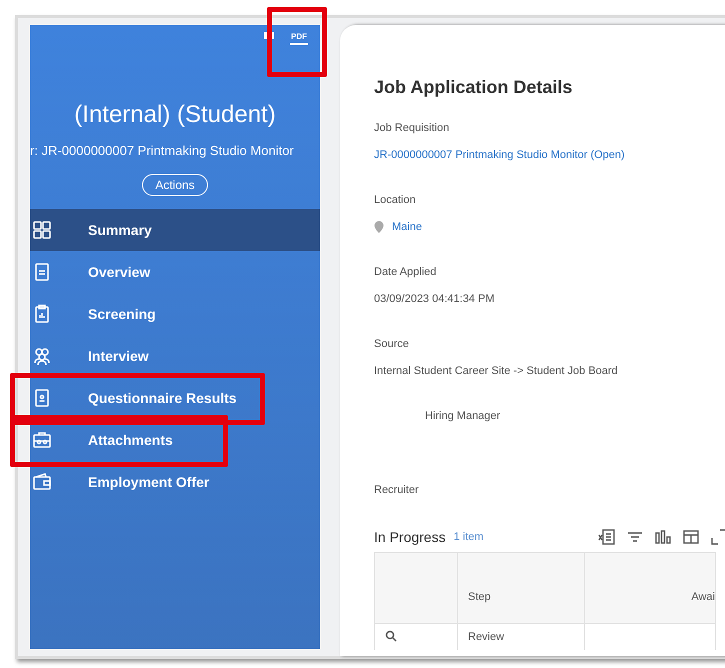 This screenshot has width=725, height=668. I want to click on field-value: JR-0000000007 Printmaking Studio Monitor (Open), so click(499, 155).